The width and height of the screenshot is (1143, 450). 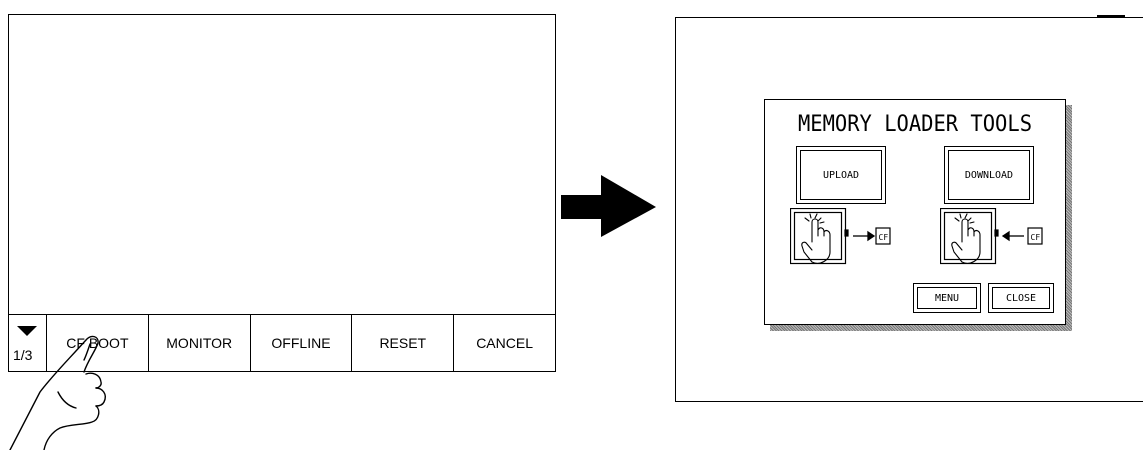 I want to click on menu-label: MENU, so click(x=947, y=298).